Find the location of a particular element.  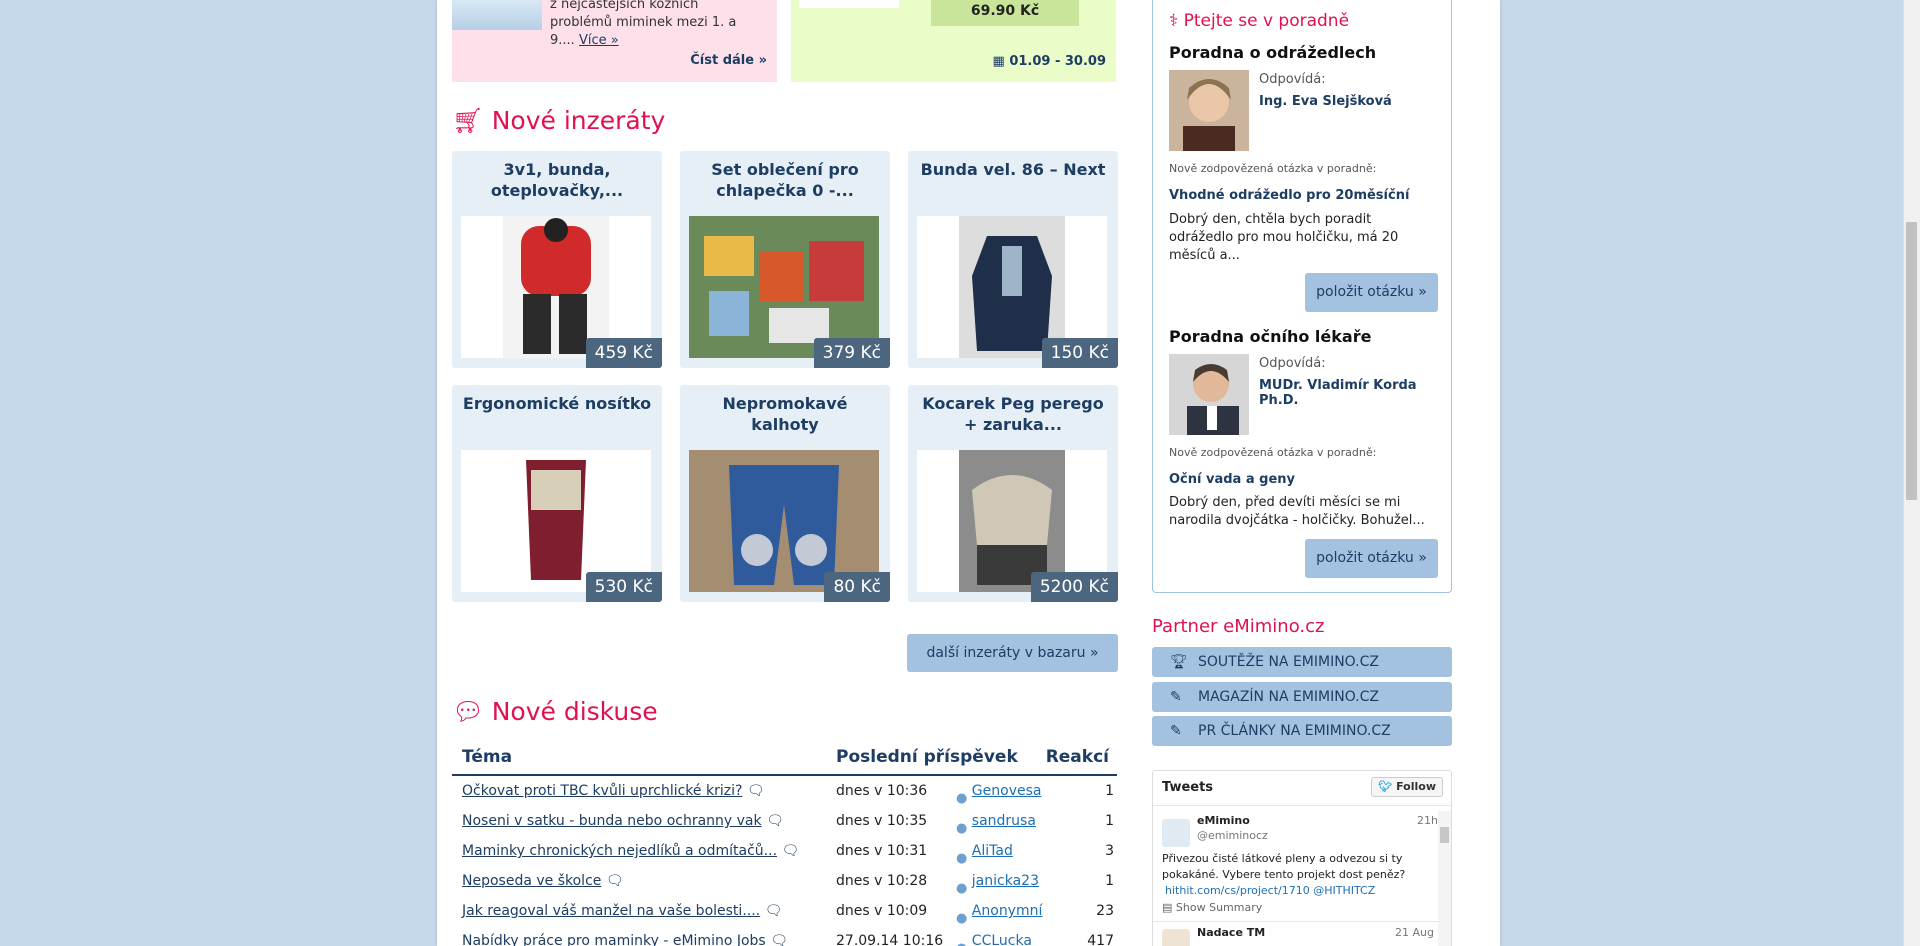

post-time: dnes v 10:28 is located at coordinates (882, 881).